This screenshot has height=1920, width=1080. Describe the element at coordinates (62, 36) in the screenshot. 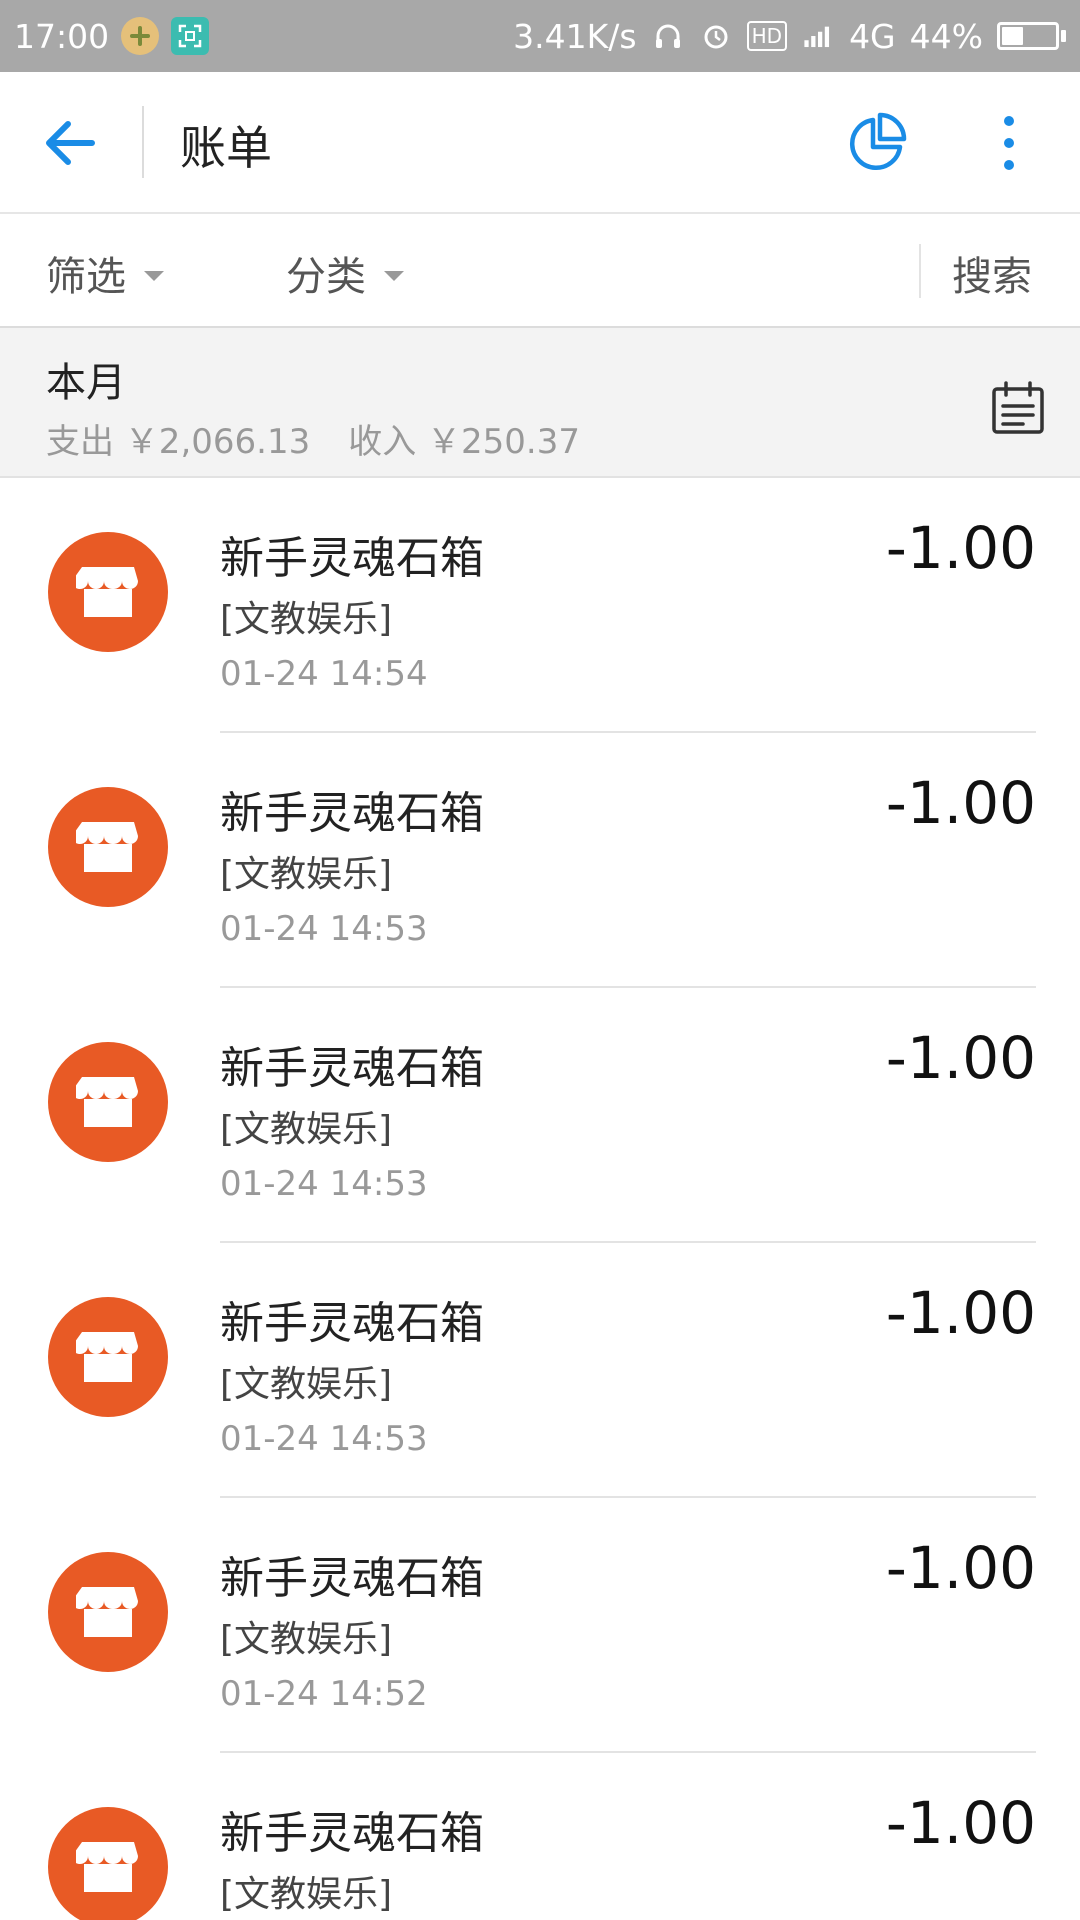

I see `status-time: 17:00` at that location.